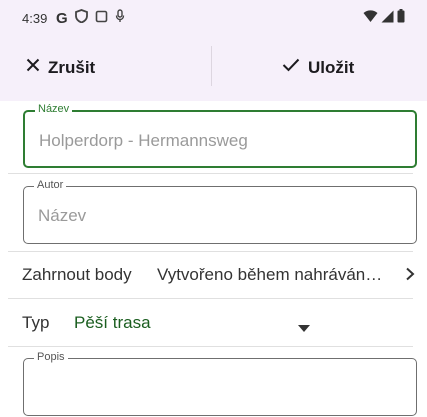  I want to click on screen-icon, so click(101, 19).